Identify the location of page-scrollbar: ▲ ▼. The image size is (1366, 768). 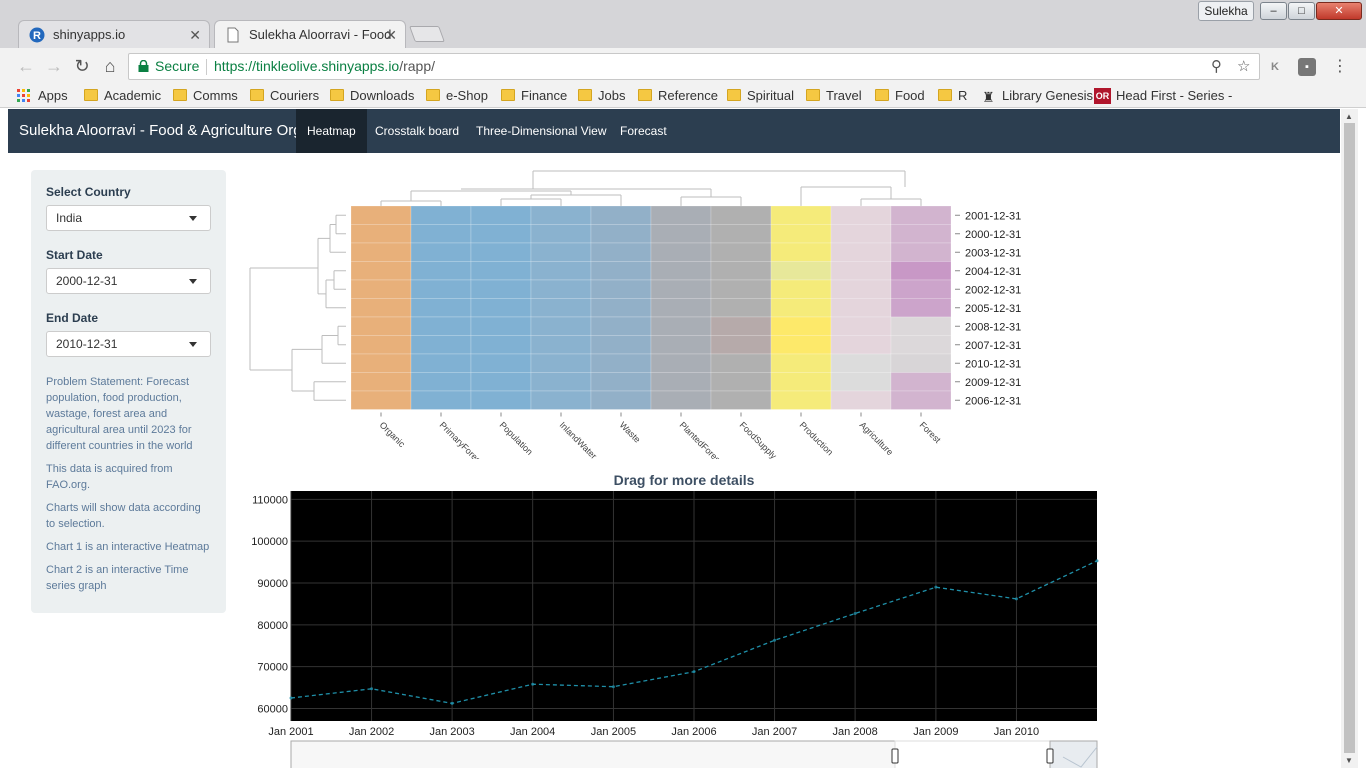
(1349, 438).